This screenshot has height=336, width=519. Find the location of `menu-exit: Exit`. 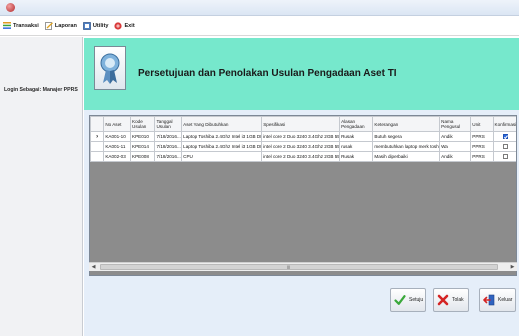

menu-exit: Exit is located at coordinates (124, 25).